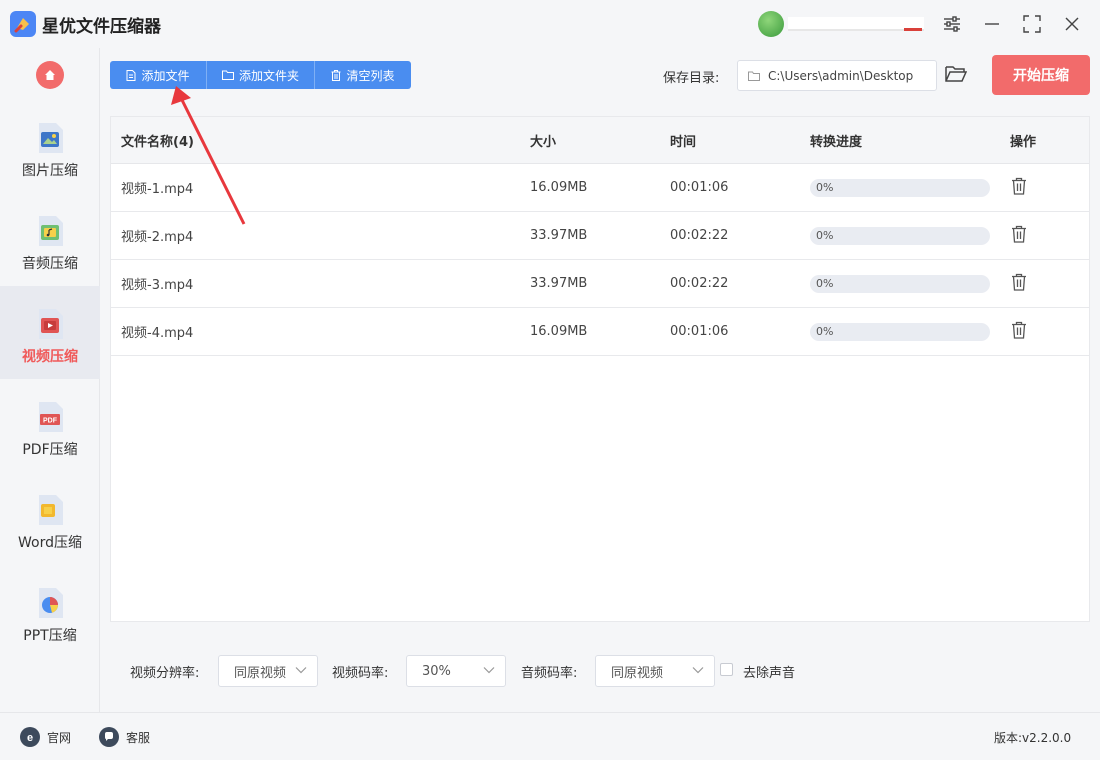 This screenshot has width=1100, height=760. What do you see at coordinates (157, 142) in the screenshot?
I see `header-name: 文件名称(4)` at bounding box center [157, 142].